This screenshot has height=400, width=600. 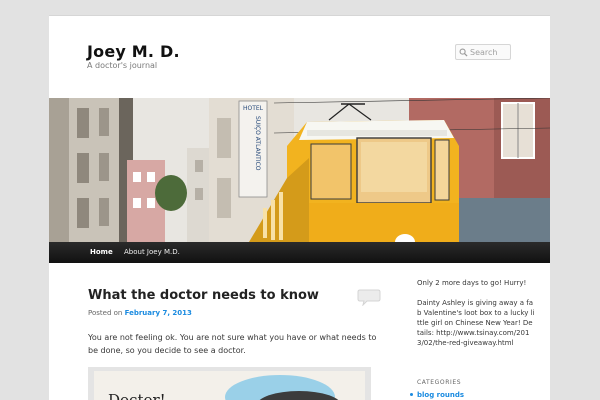 I want to click on post-meta-prefix: Posted on, so click(x=105, y=313).